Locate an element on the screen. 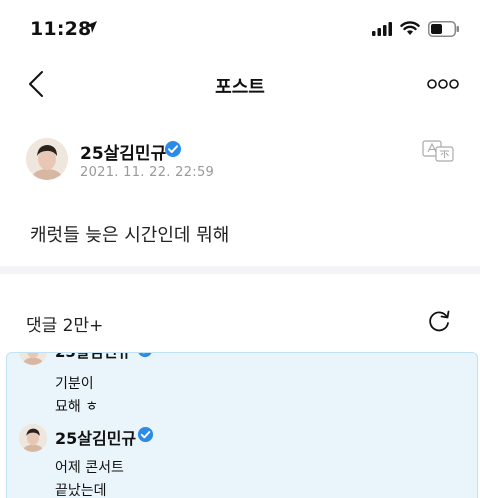 This screenshot has width=480, height=498. comment-count: 댓글 2만+ is located at coordinates (65, 326).